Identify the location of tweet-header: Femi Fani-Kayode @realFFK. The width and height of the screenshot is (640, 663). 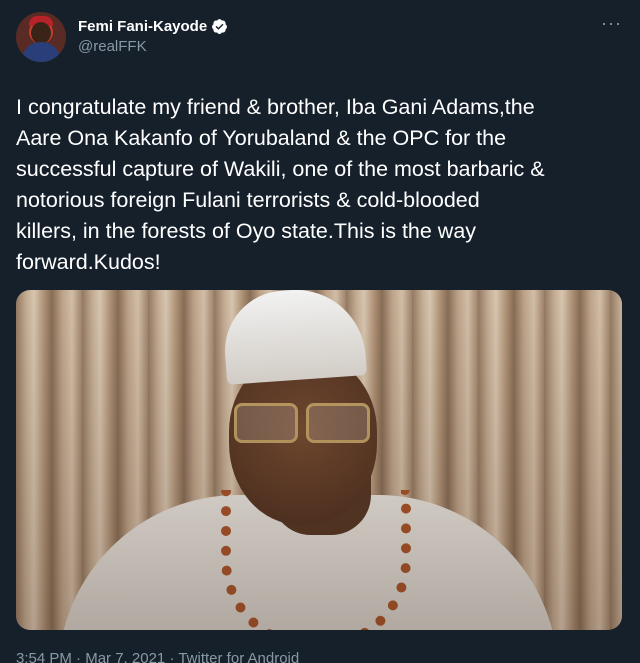
(320, 42).